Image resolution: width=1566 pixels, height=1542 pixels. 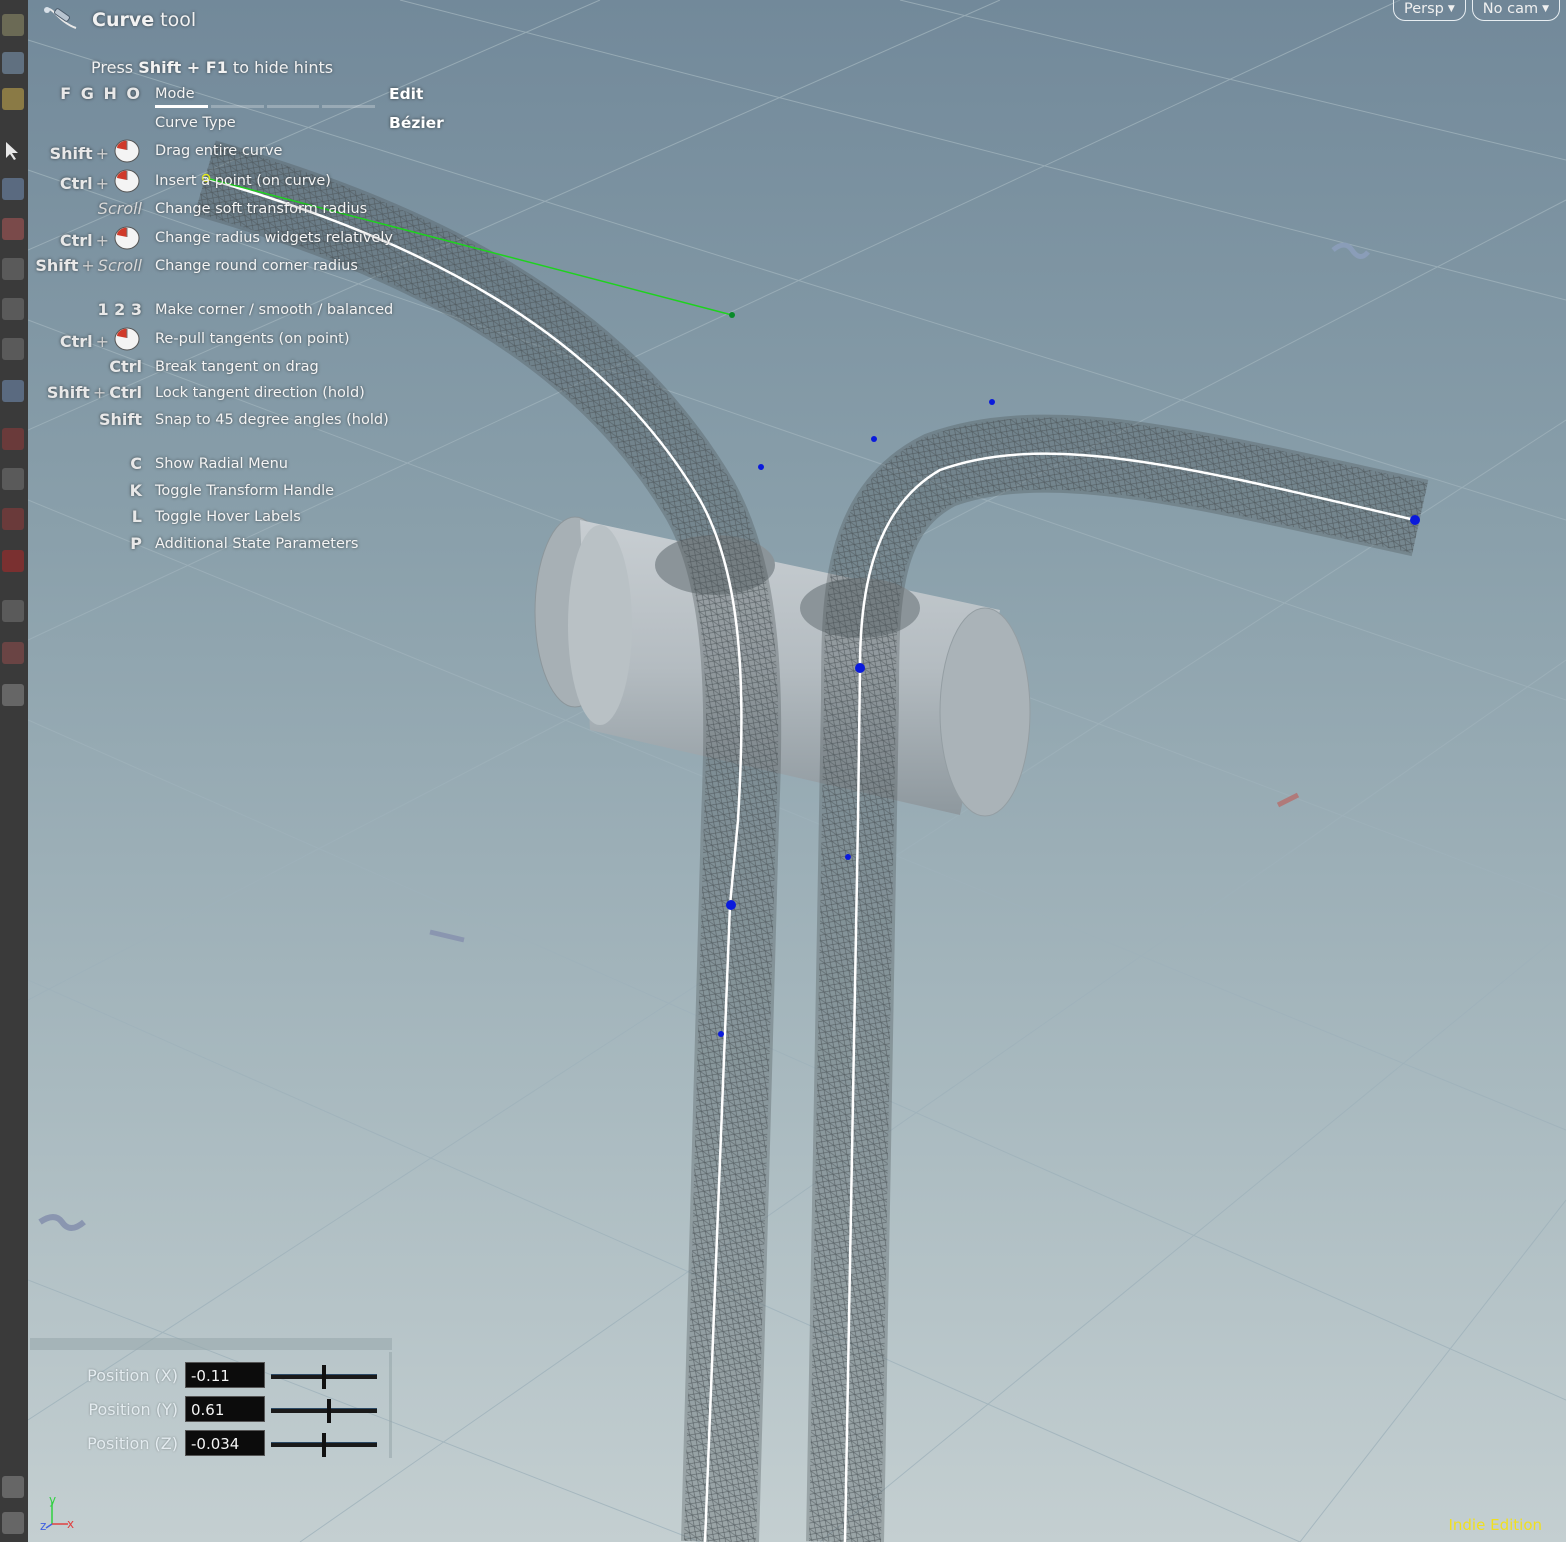 I want to click on hint-description: Toggle Transform Handle, so click(x=245, y=491).